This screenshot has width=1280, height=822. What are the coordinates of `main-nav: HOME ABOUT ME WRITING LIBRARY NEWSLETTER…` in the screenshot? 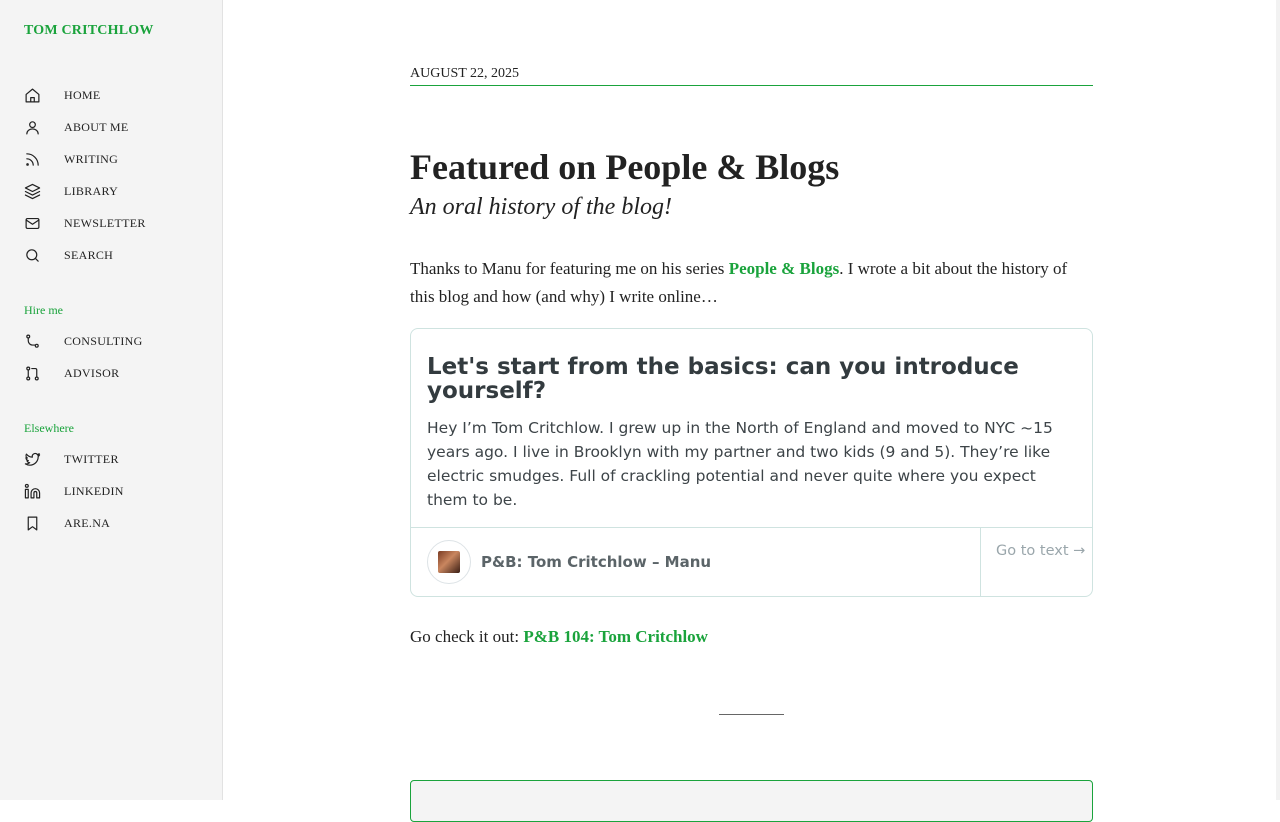 It's located at (85, 175).